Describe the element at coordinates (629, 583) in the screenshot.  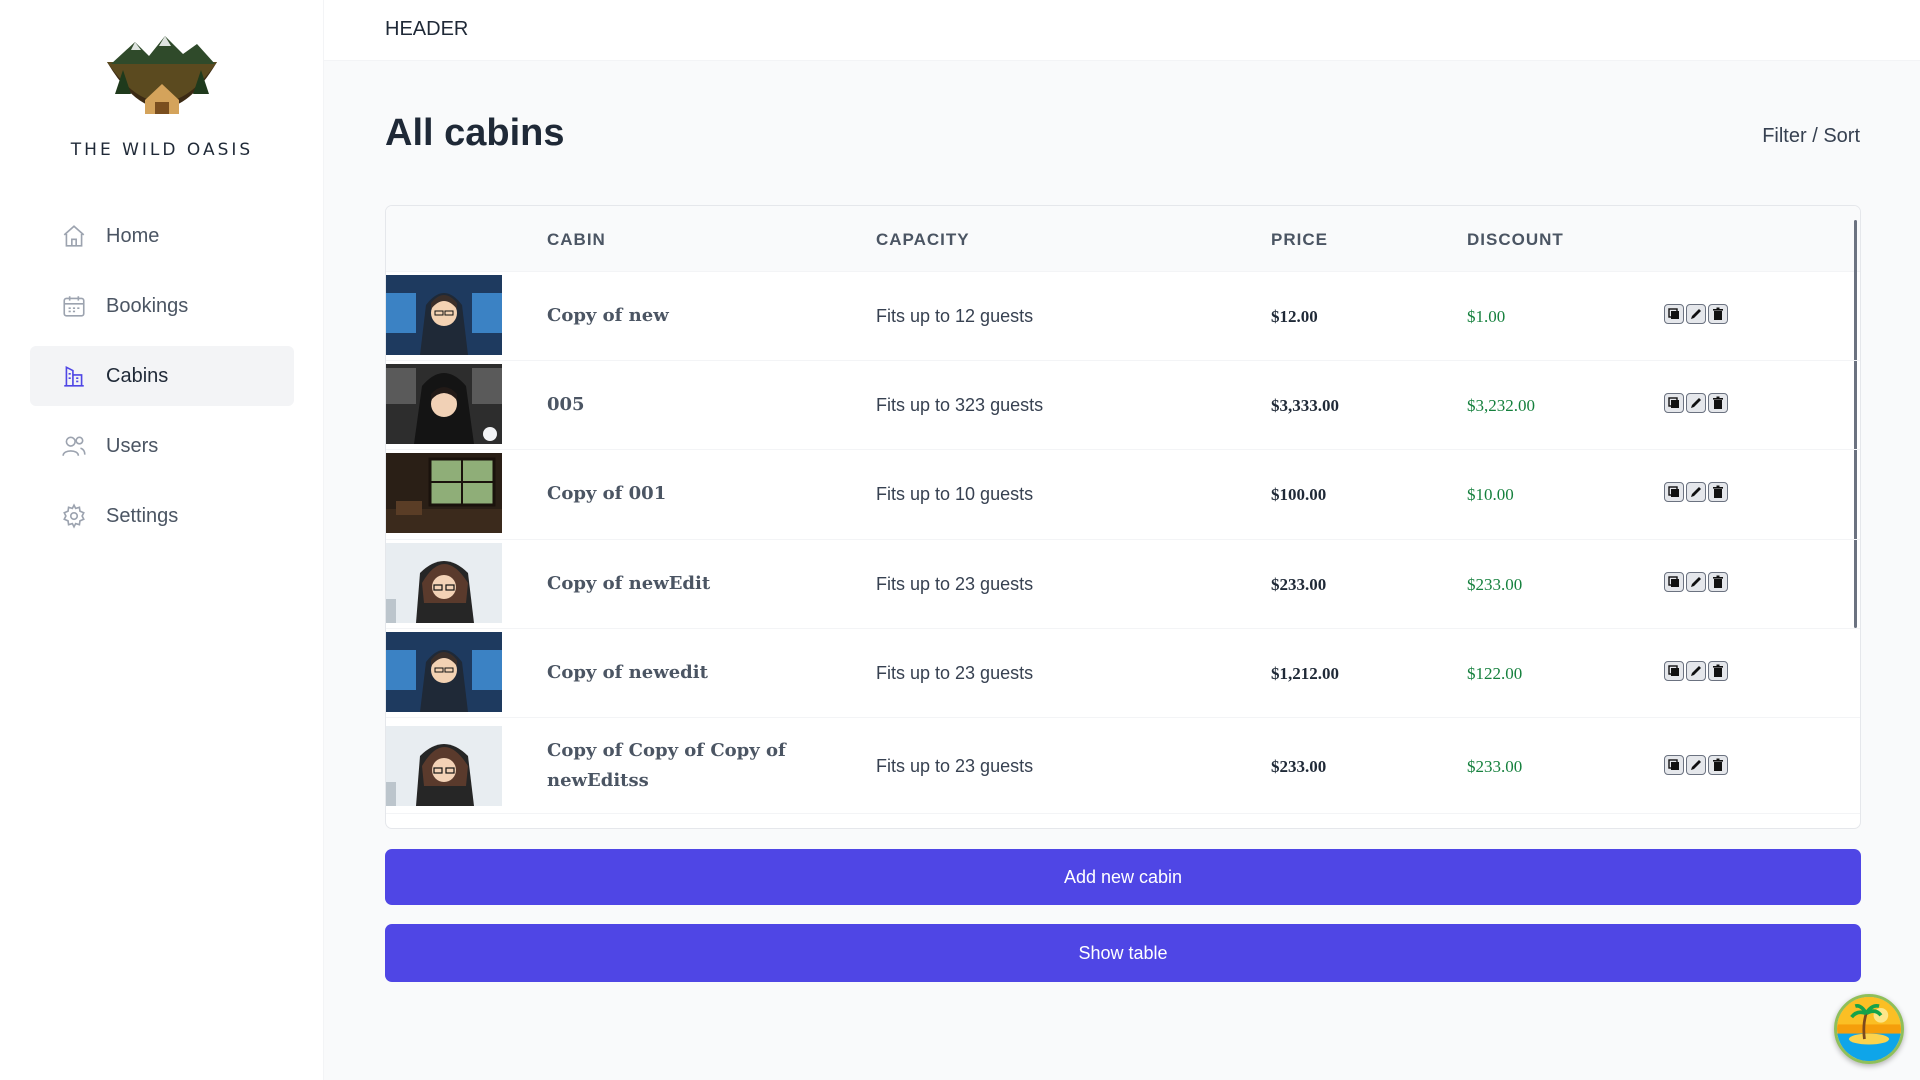
I see `cabin-name: Copy of newEdit` at that location.